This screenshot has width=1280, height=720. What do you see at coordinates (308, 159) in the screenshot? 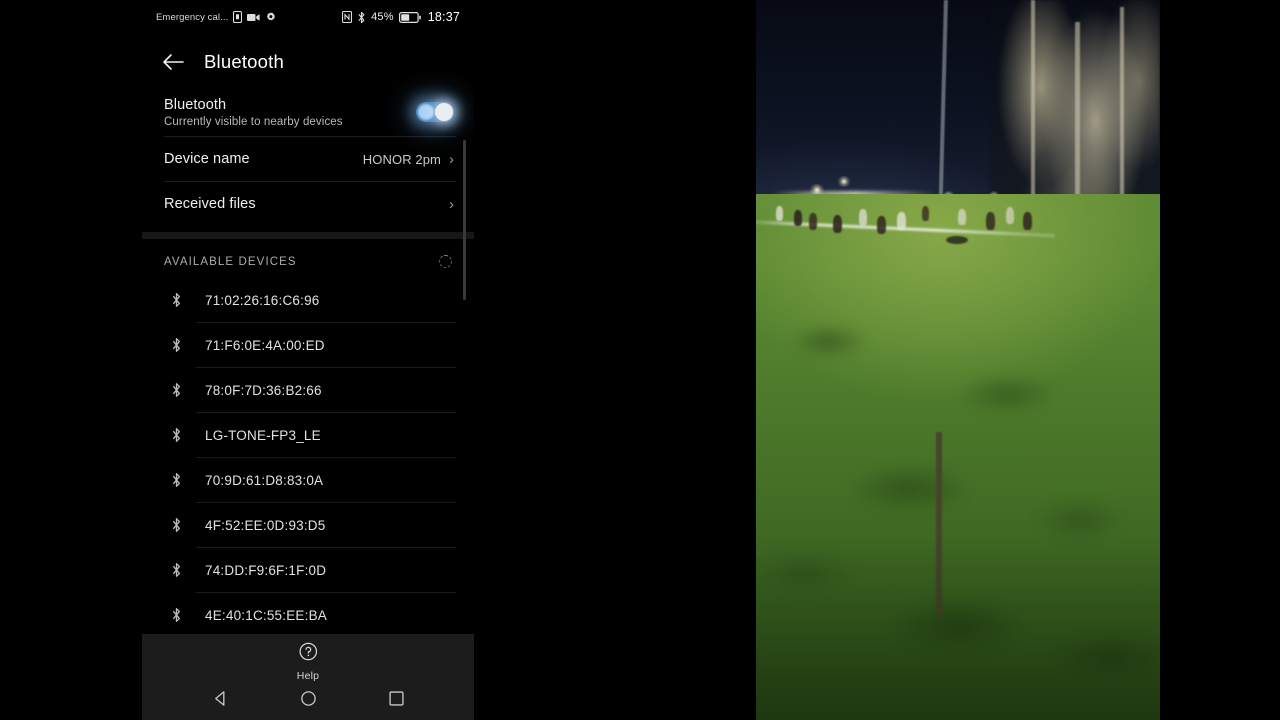
I see `device-name-row: Device name HONOR 2pm ›` at bounding box center [308, 159].